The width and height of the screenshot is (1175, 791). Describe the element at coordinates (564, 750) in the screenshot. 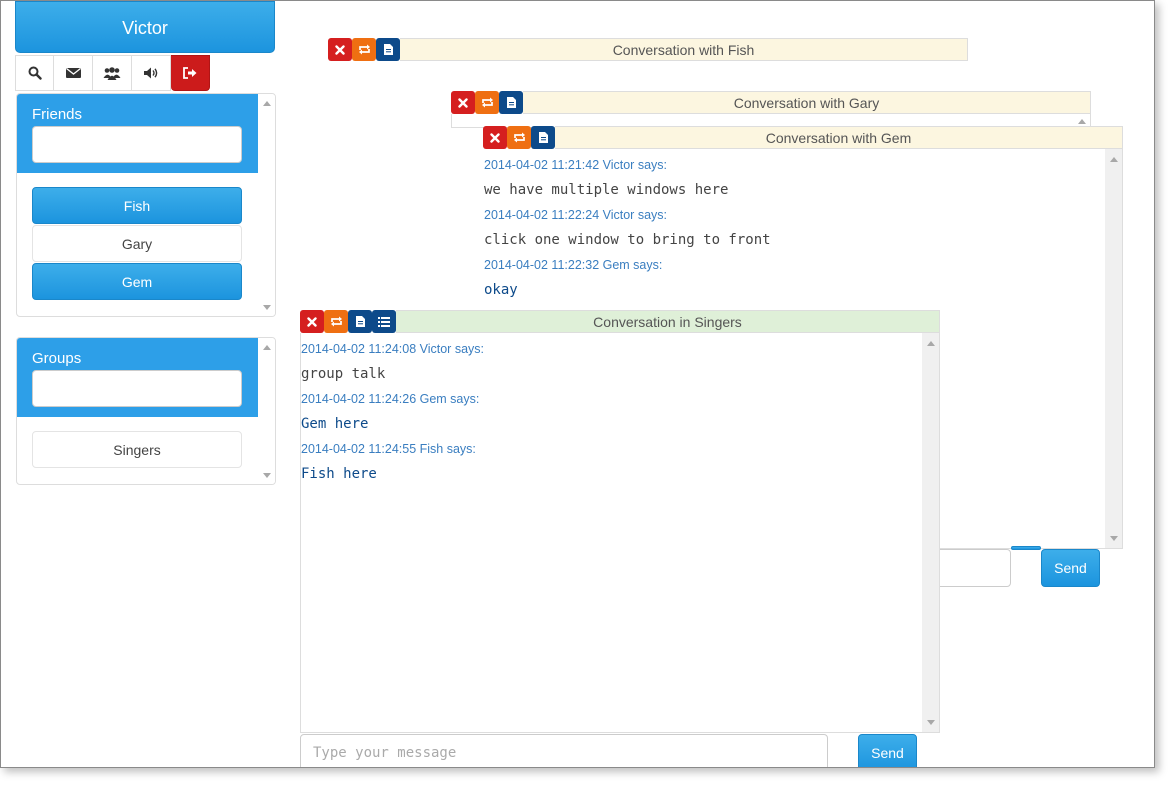

I see `singers-message-input` at that location.